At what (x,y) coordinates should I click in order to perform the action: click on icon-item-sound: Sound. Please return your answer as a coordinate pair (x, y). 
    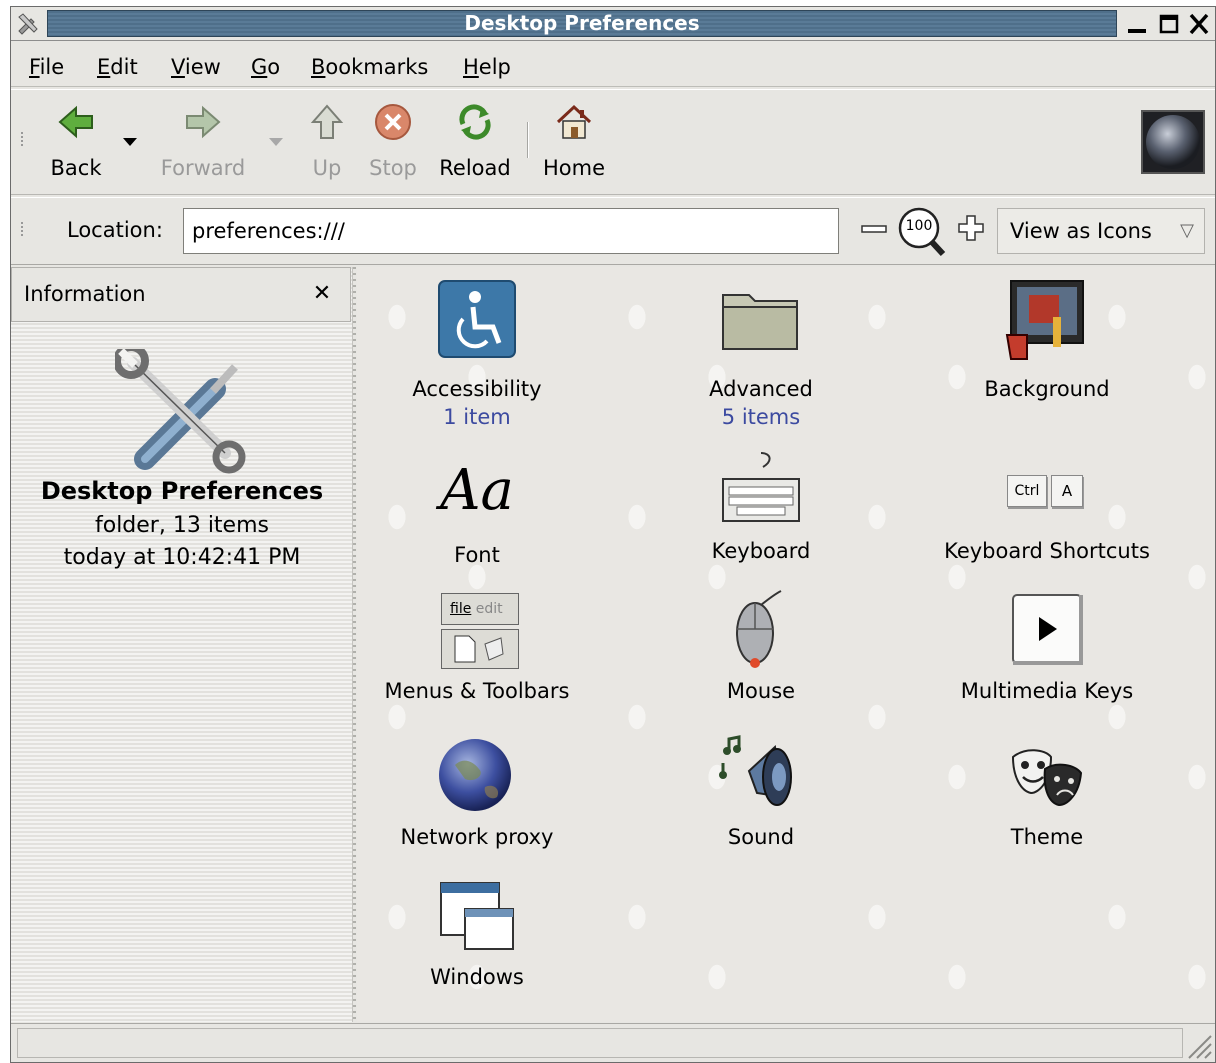
    Looking at the image, I should click on (761, 792).